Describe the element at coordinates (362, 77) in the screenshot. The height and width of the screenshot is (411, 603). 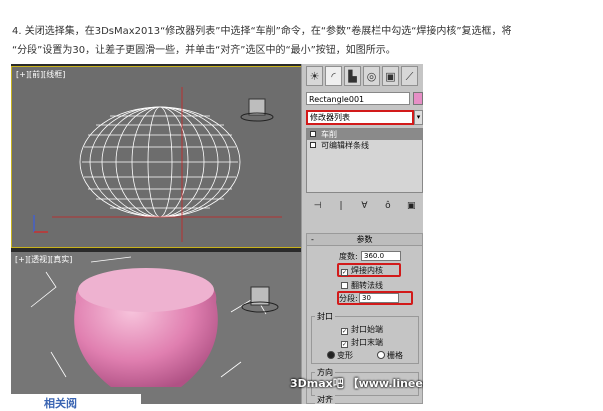
I see `command-panel-tabs: ☀ ◜ ▙ ◎ ▣ ⟋` at that location.